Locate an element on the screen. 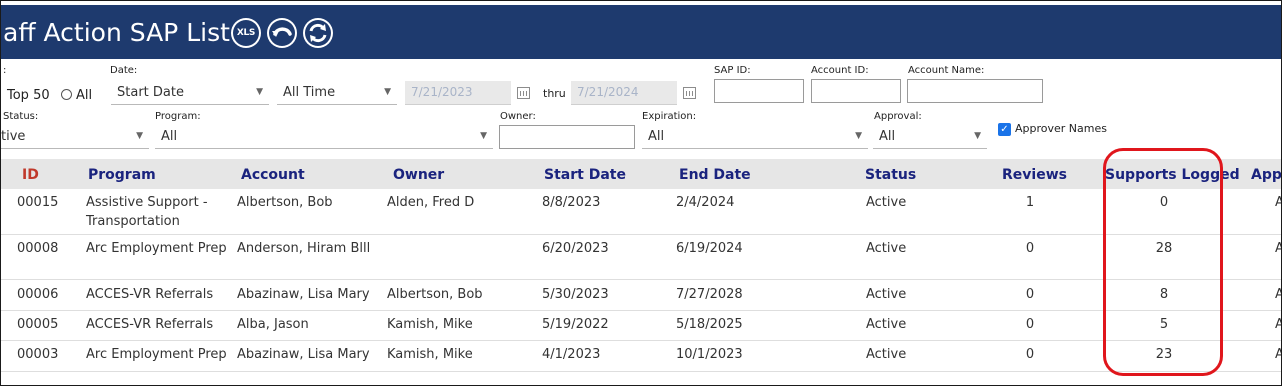  cell-account: Abazinaw, Lisa Mary is located at coordinates (303, 294).